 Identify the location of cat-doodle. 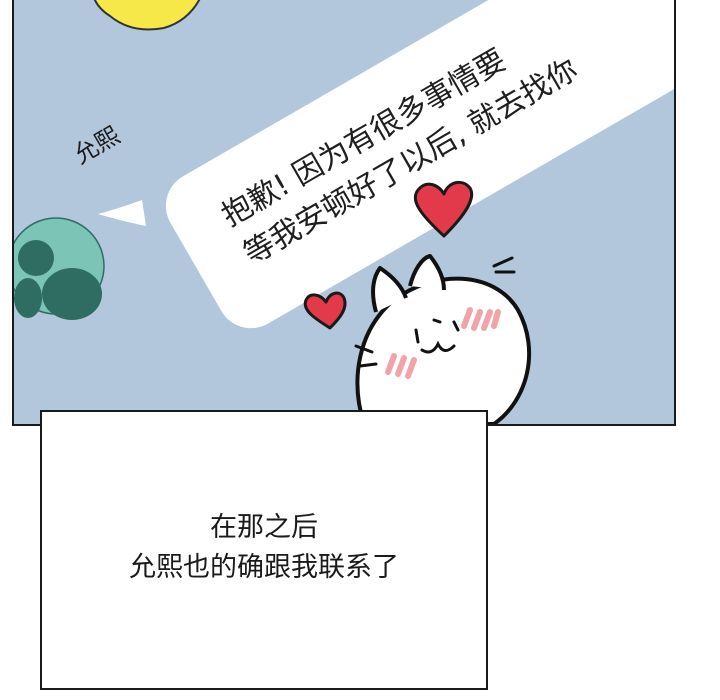
(443, 339).